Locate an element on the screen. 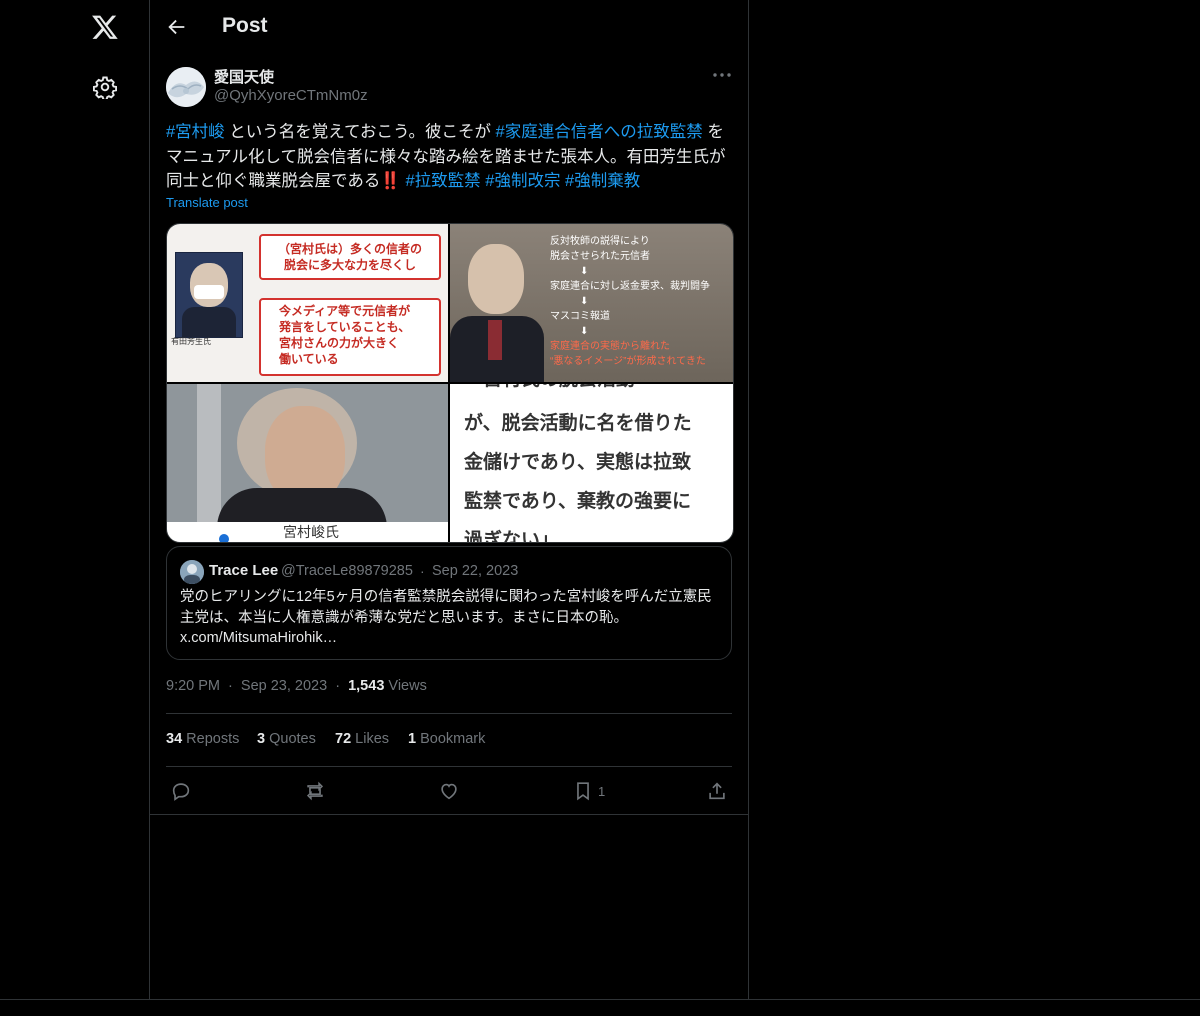 Image resolution: width=1200 pixels, height=1016 pixels. quoted-date: Sep 22, 2023 is located at coordinates (475, 571).